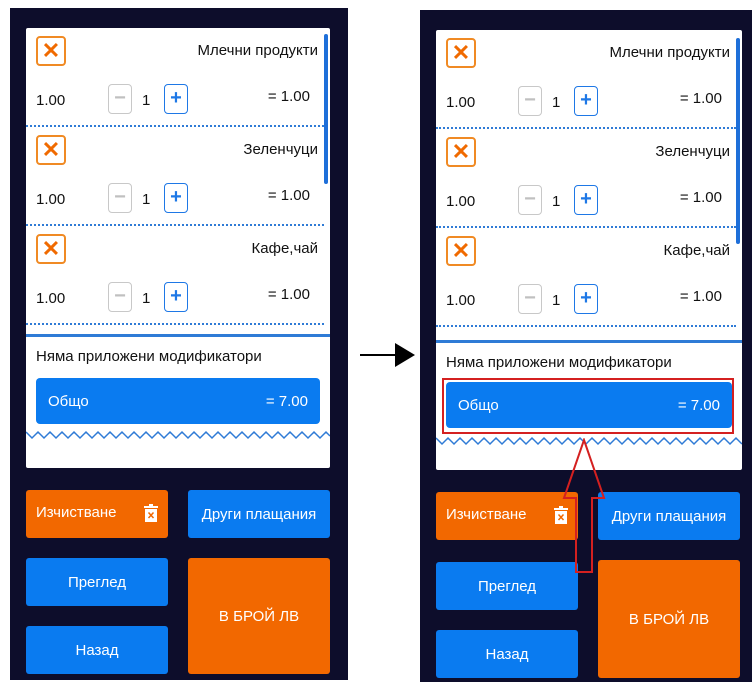  Describe the element at coordinates (584, 505) in the screenshot. I see `up-arrow-icon` at that location.